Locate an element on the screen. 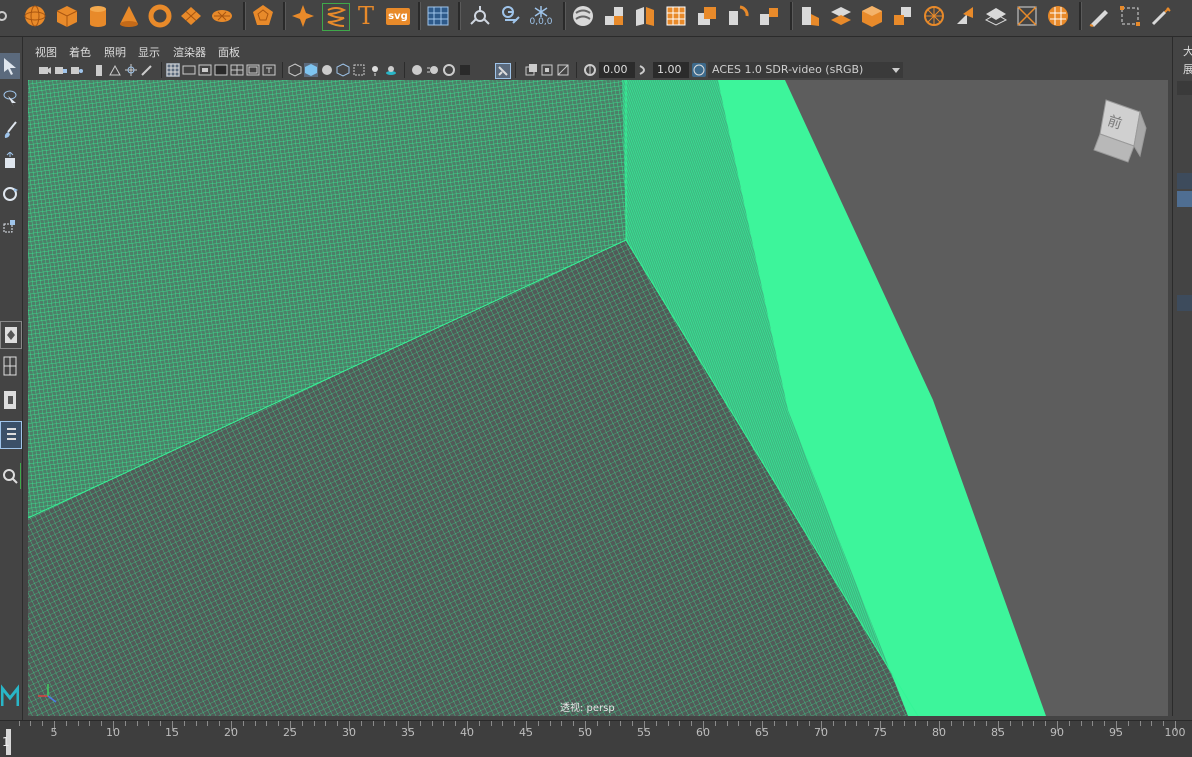 This screenshot has width=1192, height=757. resolution-gate-icon is located at coordinates (205, 70).